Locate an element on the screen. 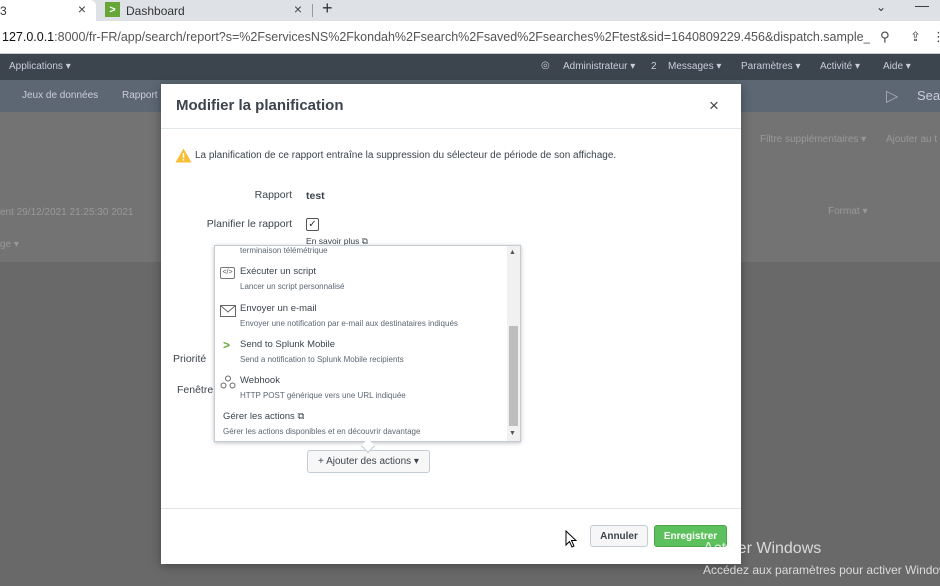 The image size is (940, 586). activity-menu: Activité ▾ is located at coordinates (840, 66).